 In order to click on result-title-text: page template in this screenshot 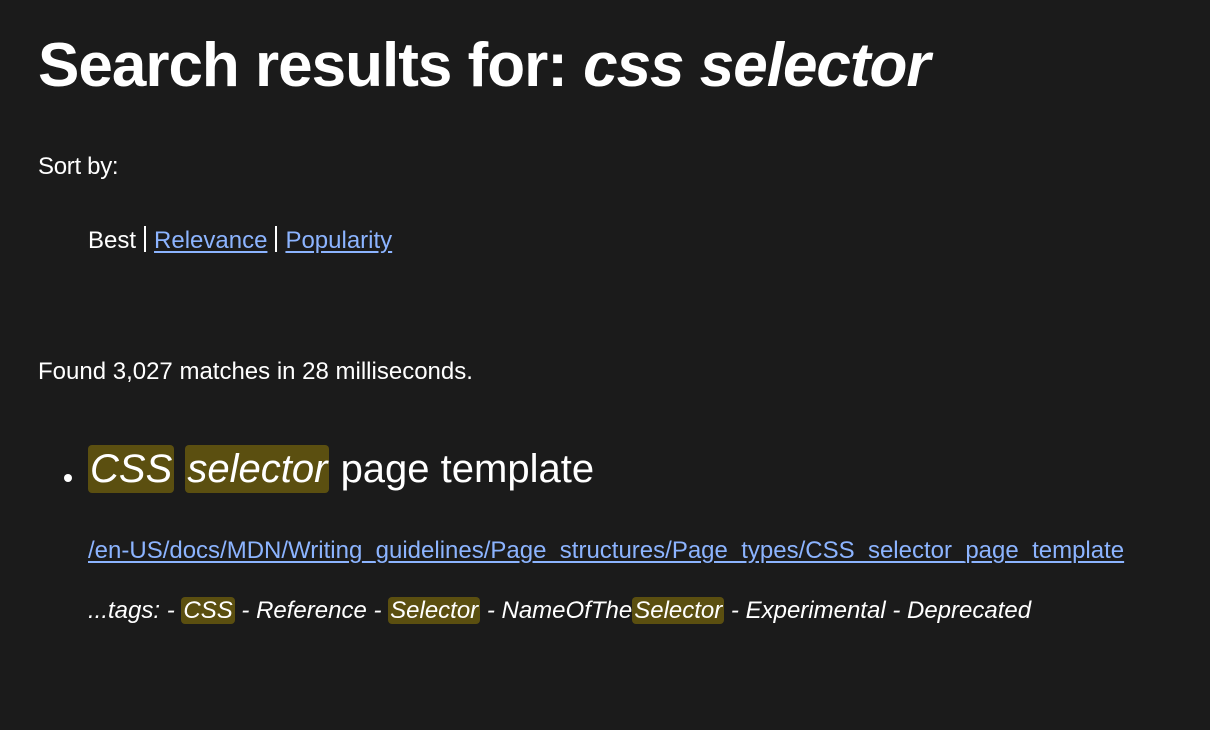, I will do `click(467, 469)`.